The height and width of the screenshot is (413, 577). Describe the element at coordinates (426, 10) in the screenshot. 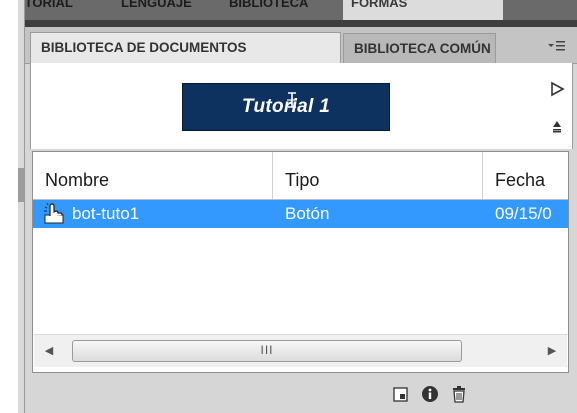

I see `tab-formas: FORMAS` at that location.